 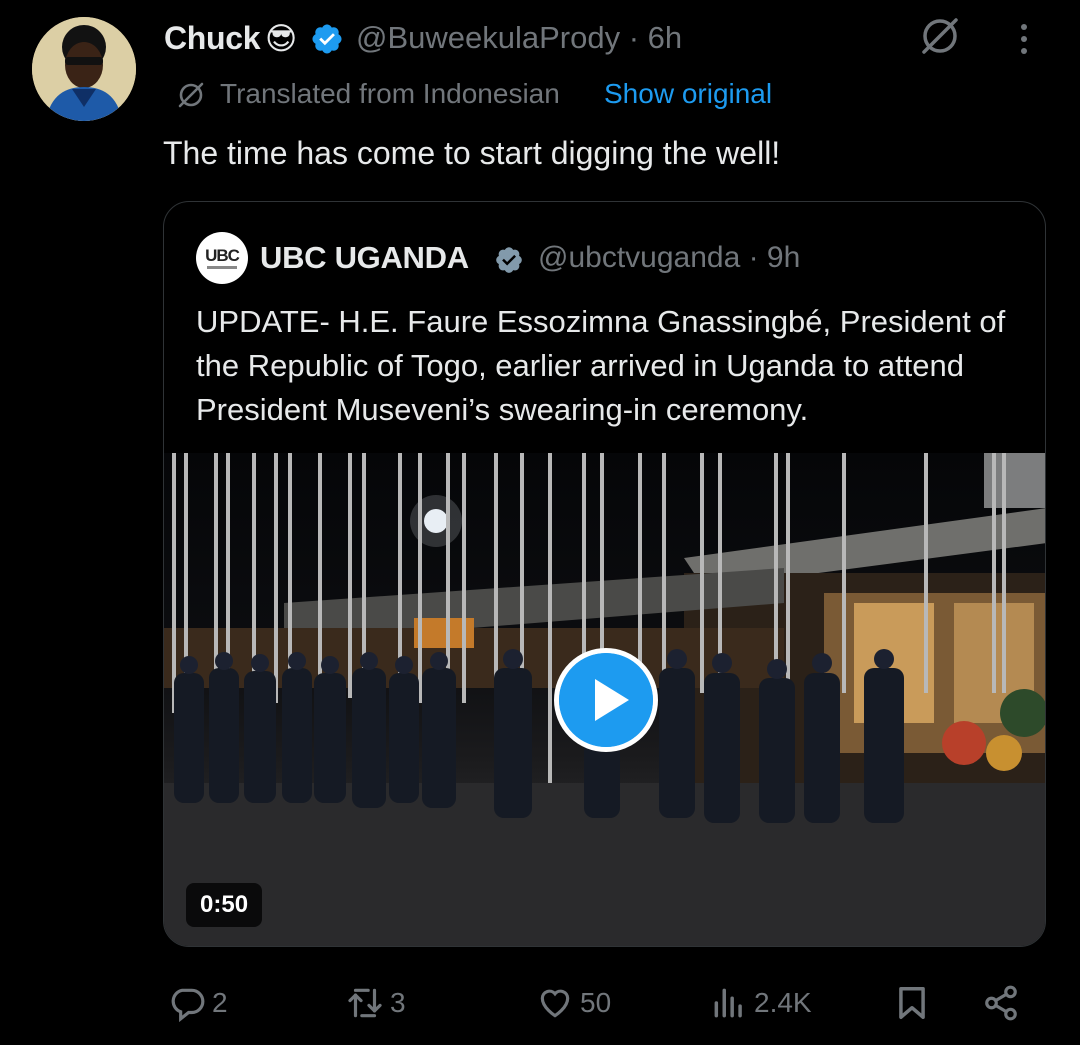 What do you see at coordinates (191, 95) in the screenshot?
I see `translate-grok-icon` at bounding box center [191, 95].